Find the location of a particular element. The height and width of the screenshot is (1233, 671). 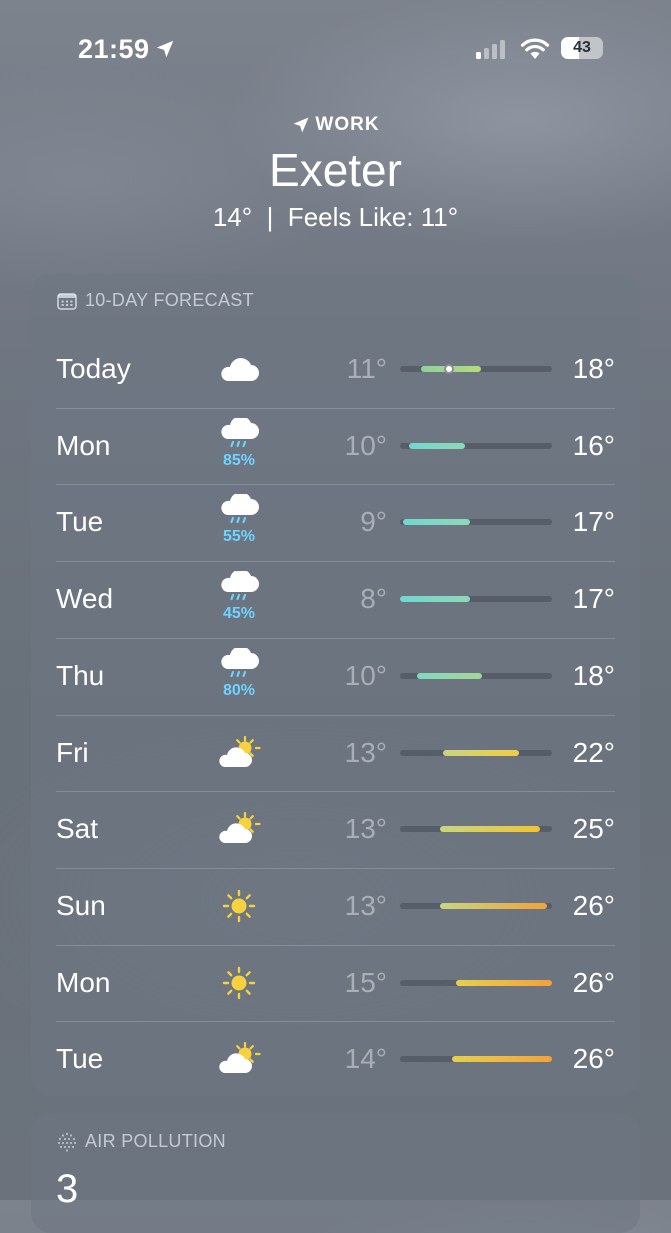

location-header: WORK Exeter 14° | Feels Like: 11° is located at coordinates (335, 173).